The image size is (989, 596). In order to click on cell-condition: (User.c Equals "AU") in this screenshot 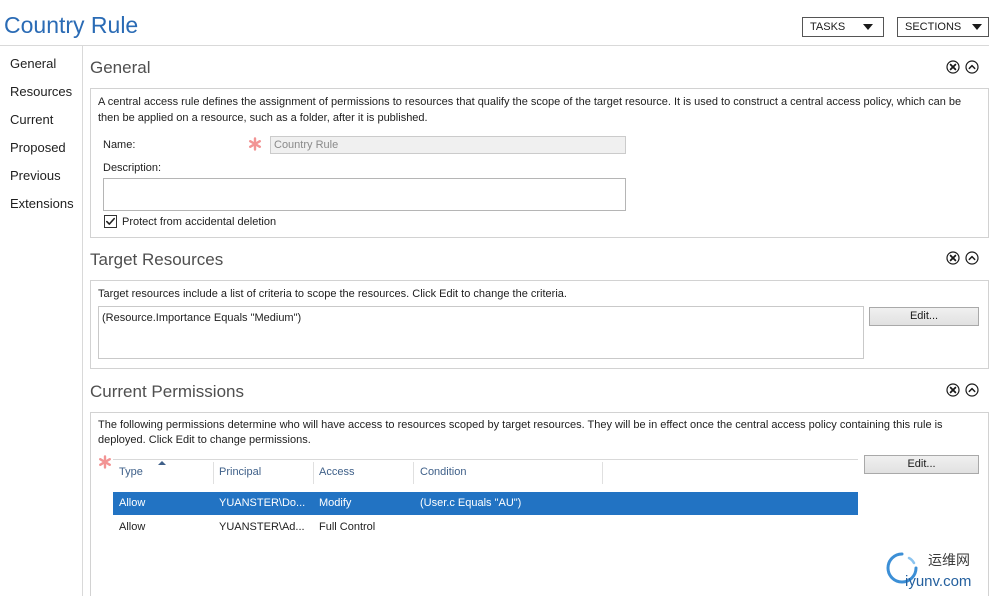, I will do `click(471, 503)`.